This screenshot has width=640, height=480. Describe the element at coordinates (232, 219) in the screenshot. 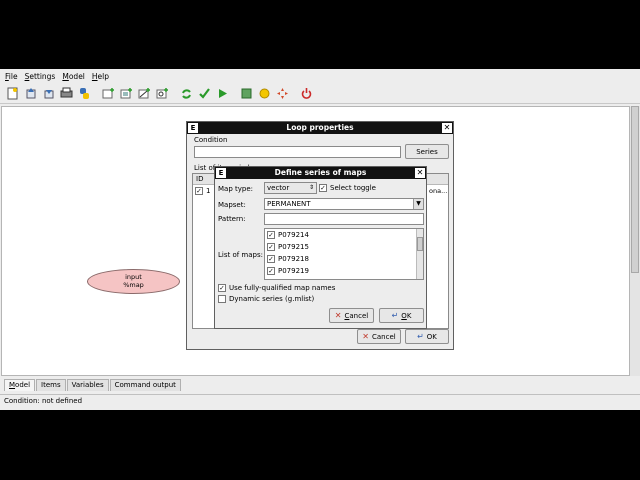

I see `pattern-label: Pattern:` at that location.